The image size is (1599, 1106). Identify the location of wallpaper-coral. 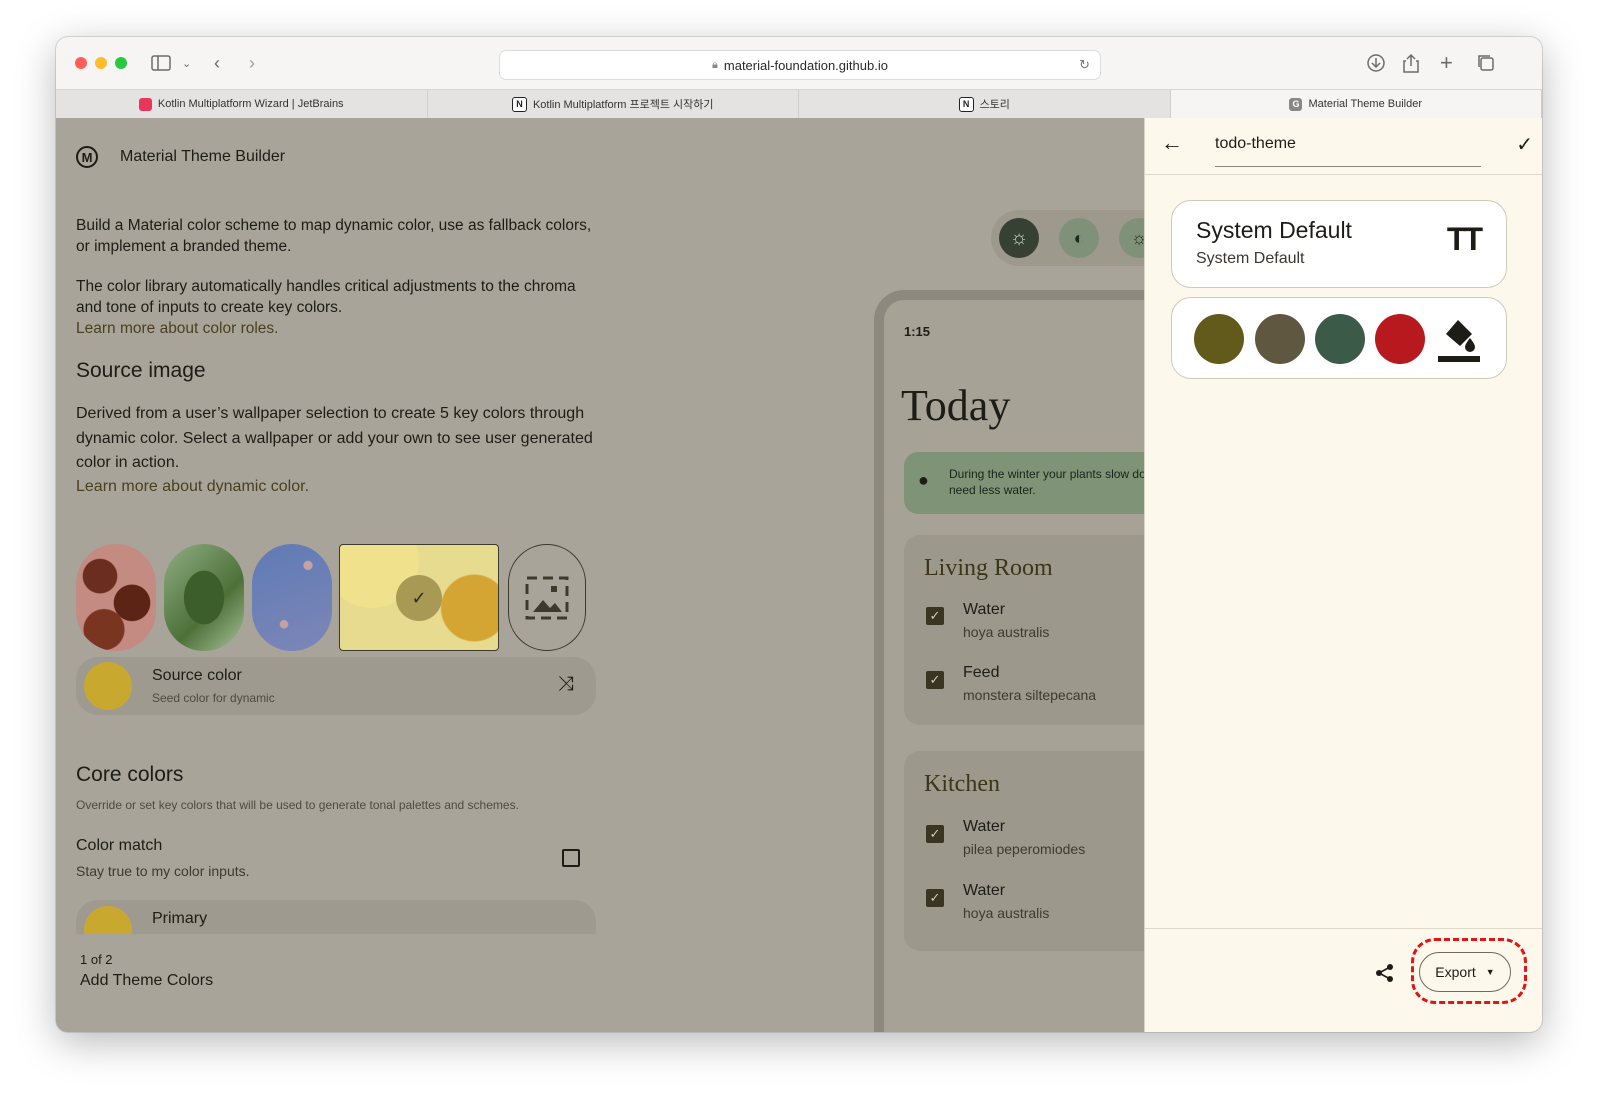
(116, 597).